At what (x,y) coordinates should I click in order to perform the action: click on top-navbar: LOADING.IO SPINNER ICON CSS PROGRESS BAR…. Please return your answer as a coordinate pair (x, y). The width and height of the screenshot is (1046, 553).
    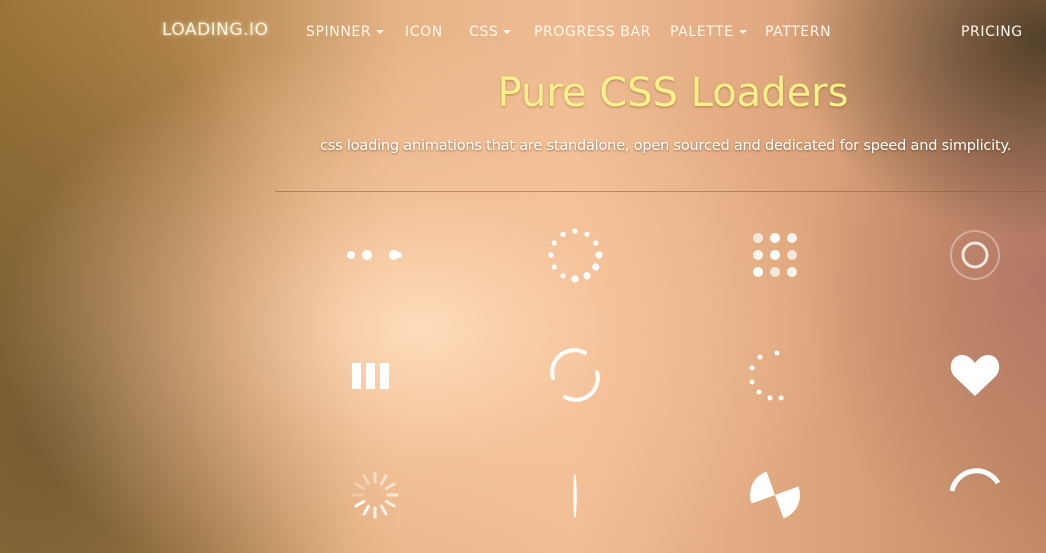
    Looking at the image, I should click on (523, 32).